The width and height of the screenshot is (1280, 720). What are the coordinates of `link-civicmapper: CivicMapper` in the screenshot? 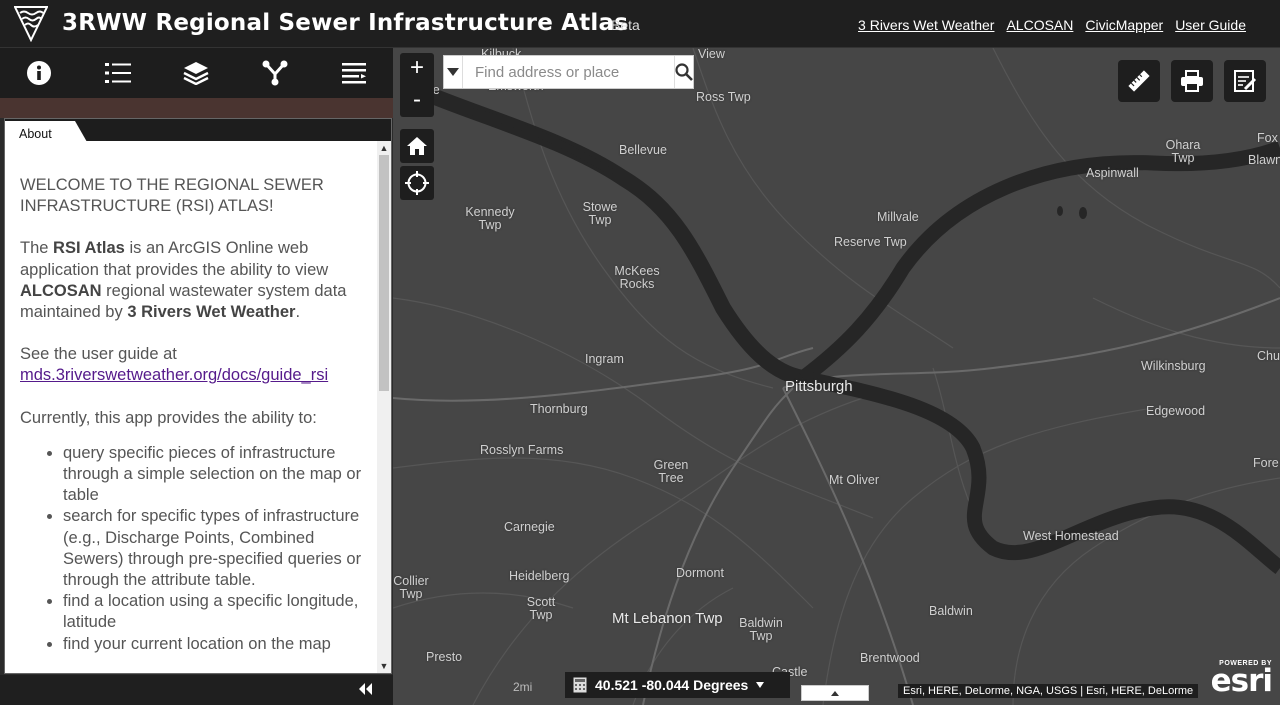 It's located at (1124, 25).